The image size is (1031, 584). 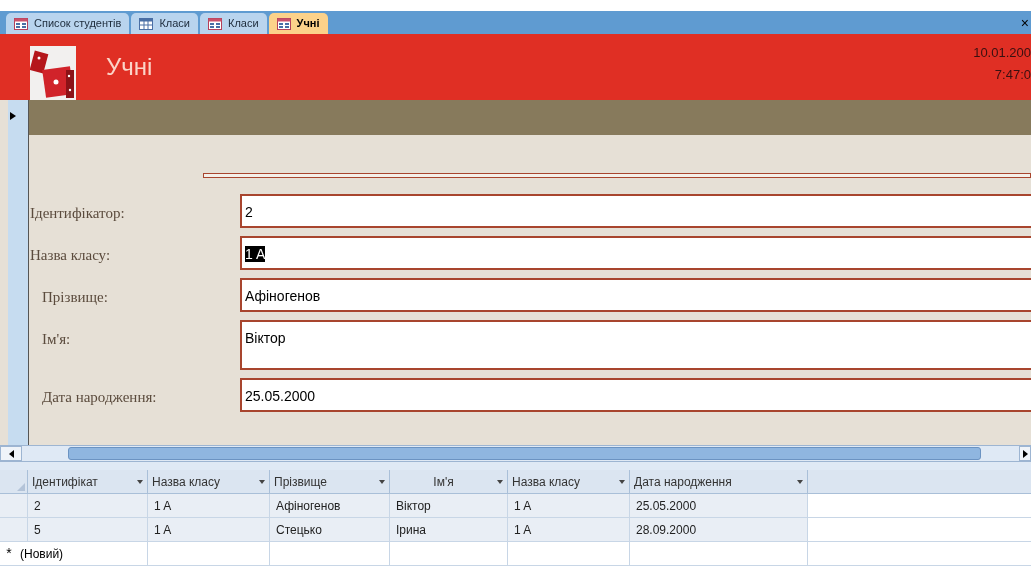 I want to click on column-header: Прізвище, so click(x=330, y=481).